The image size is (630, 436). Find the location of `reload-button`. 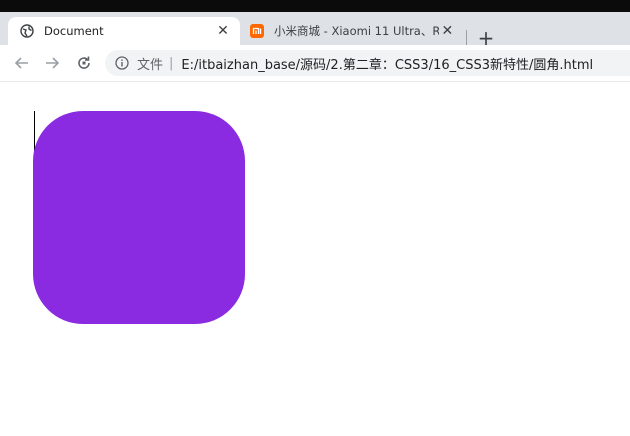

reload-button is located at coordinates (84, 63).